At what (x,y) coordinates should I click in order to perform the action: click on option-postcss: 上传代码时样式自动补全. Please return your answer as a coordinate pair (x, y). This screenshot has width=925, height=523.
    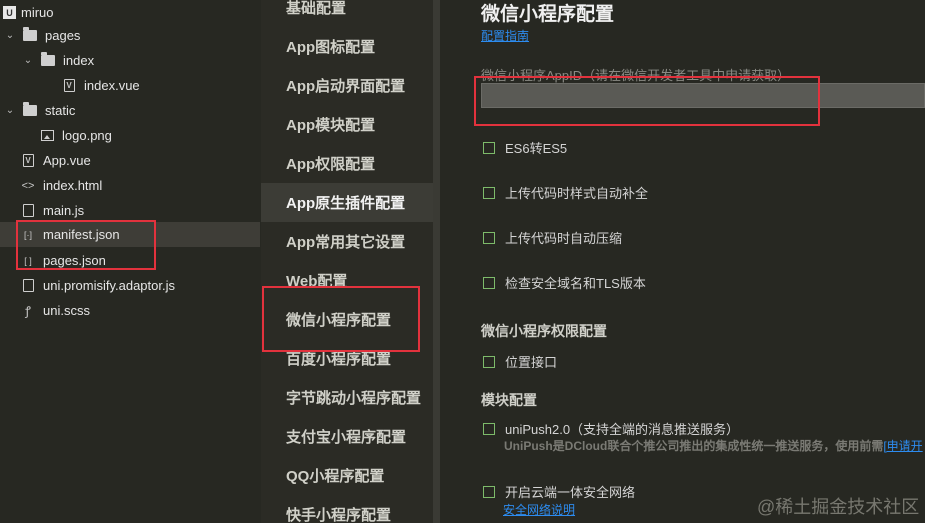
    Looking at the image, I should click on (565, 192).